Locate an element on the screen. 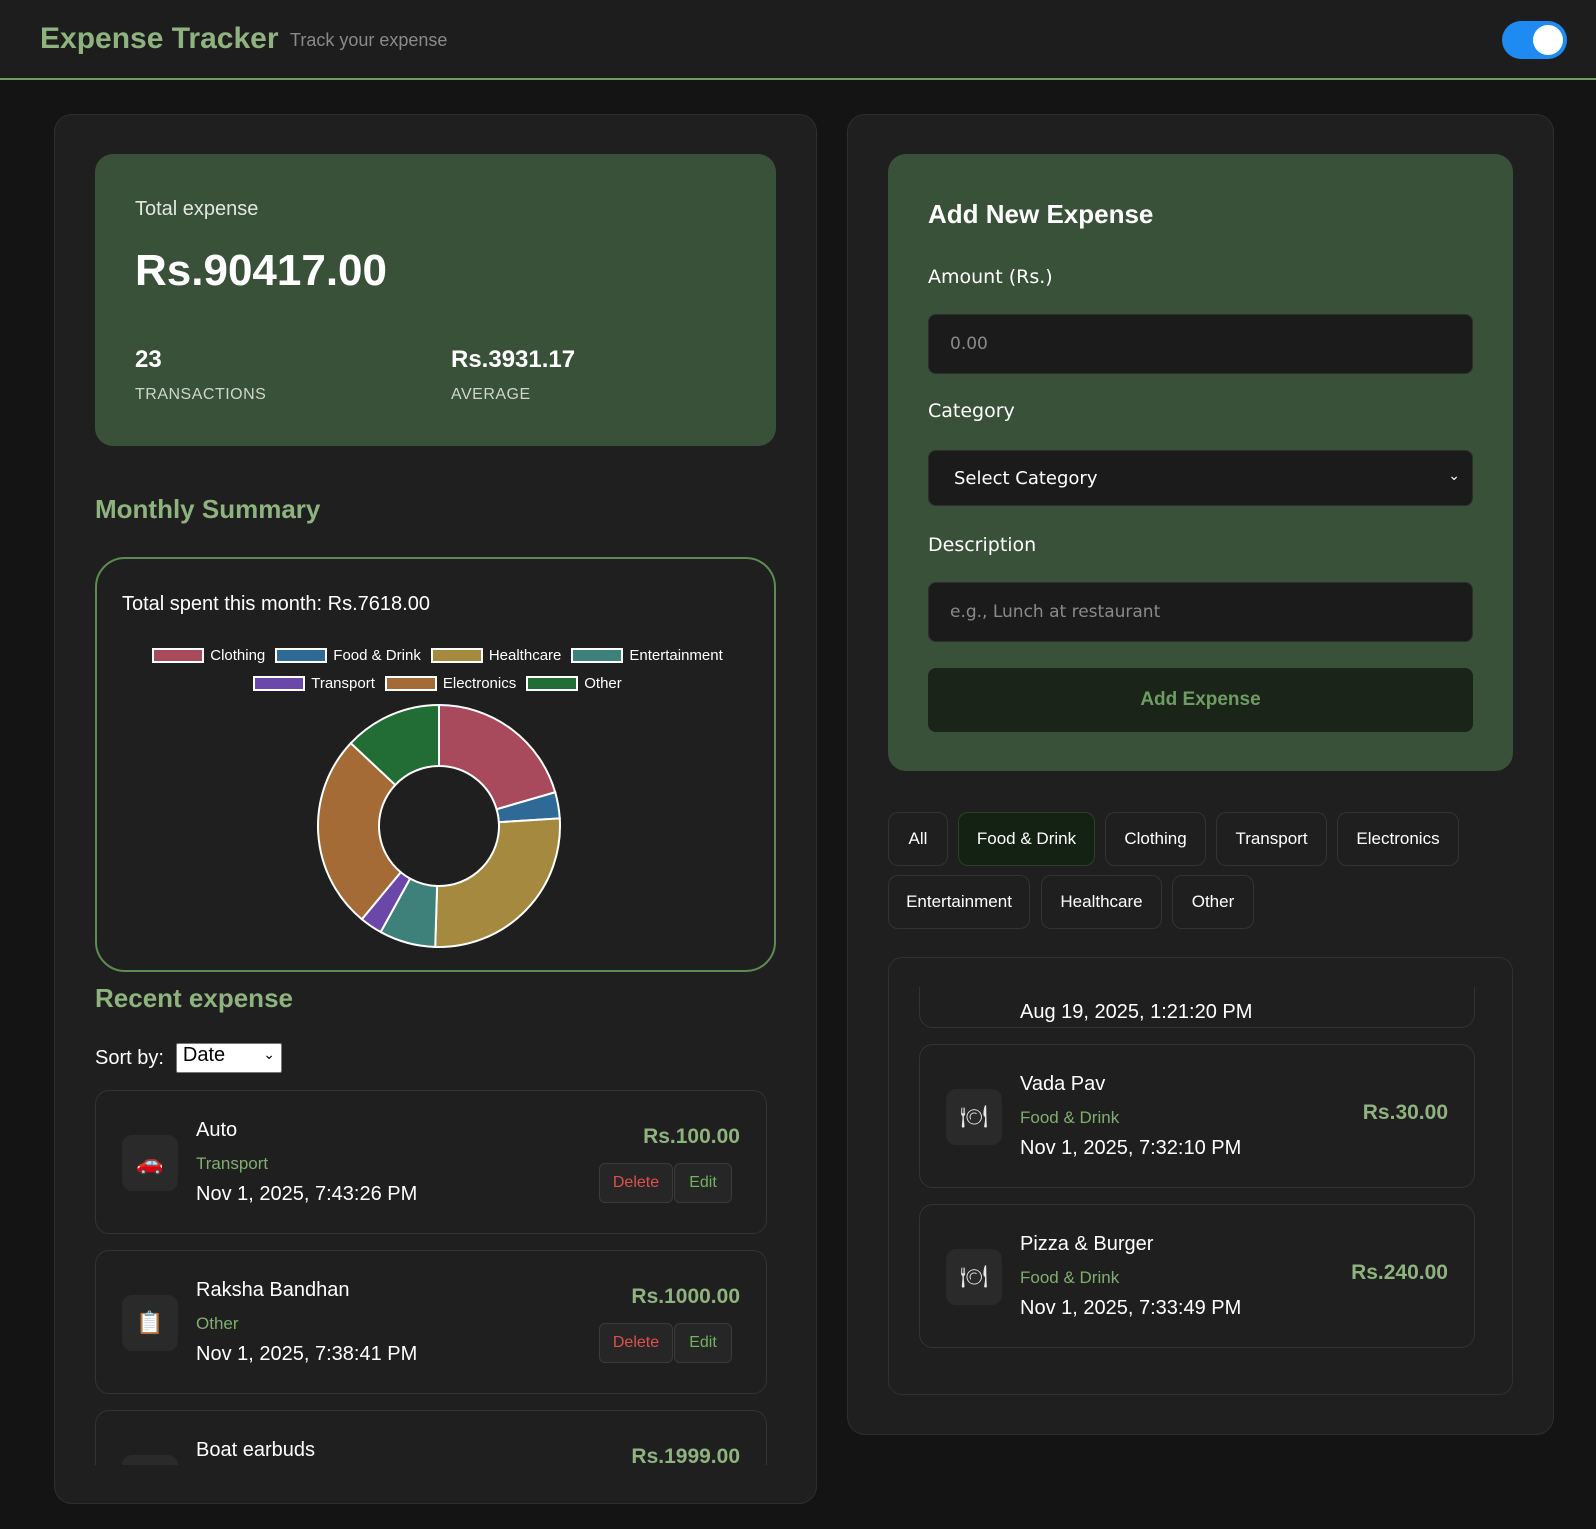 This screenshot has width=1596, height=1529. average-label: AVERAGE is located at coordinates (491, 394).